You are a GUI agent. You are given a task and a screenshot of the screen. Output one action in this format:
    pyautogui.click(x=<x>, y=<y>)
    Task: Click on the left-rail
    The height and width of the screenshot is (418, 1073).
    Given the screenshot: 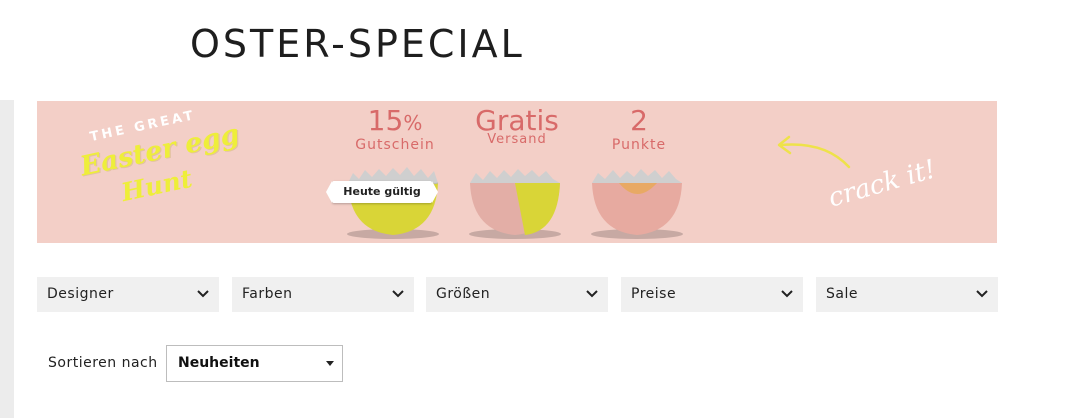 What is the action you would take?
    pyautogui.click(x=7, y=259)
    